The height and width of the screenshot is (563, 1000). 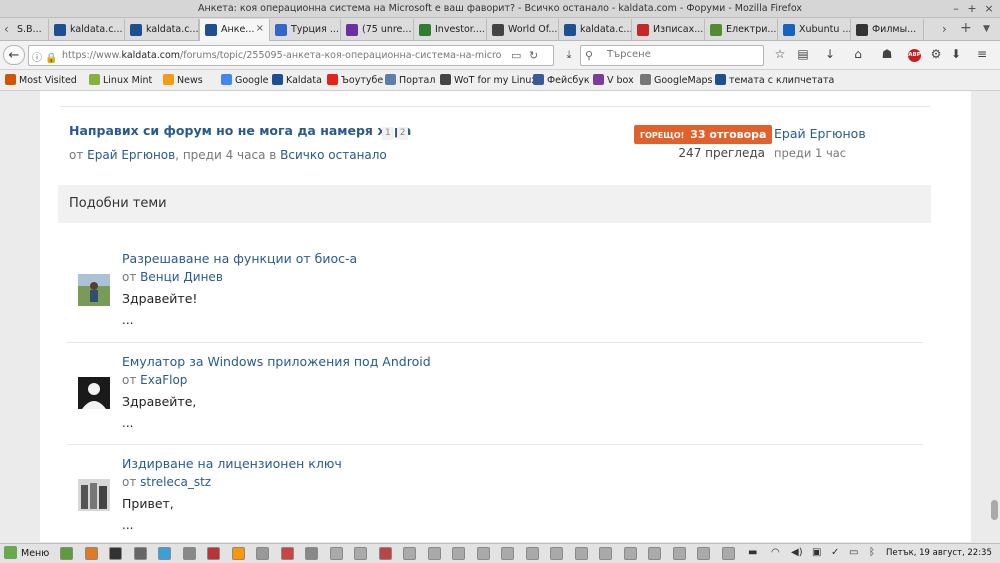 What do you see at coordinates (6, 29) in the screenshot?
I see `tab-scroll-left-icon: ‹` at bounding box center [6, 29].